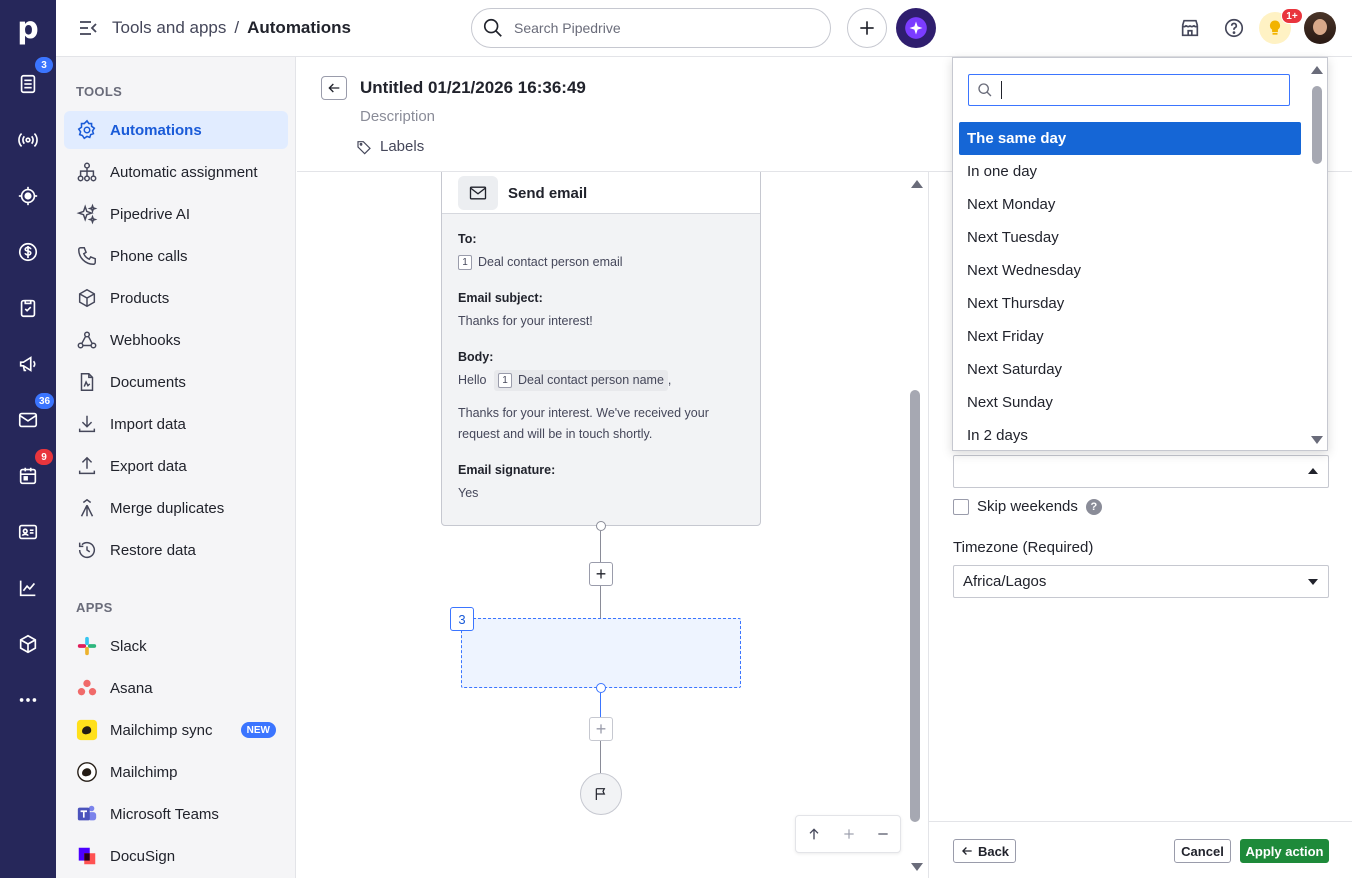 This screenshot has width=1352, height=878. I want to click on target-icon, so click(28, 196).